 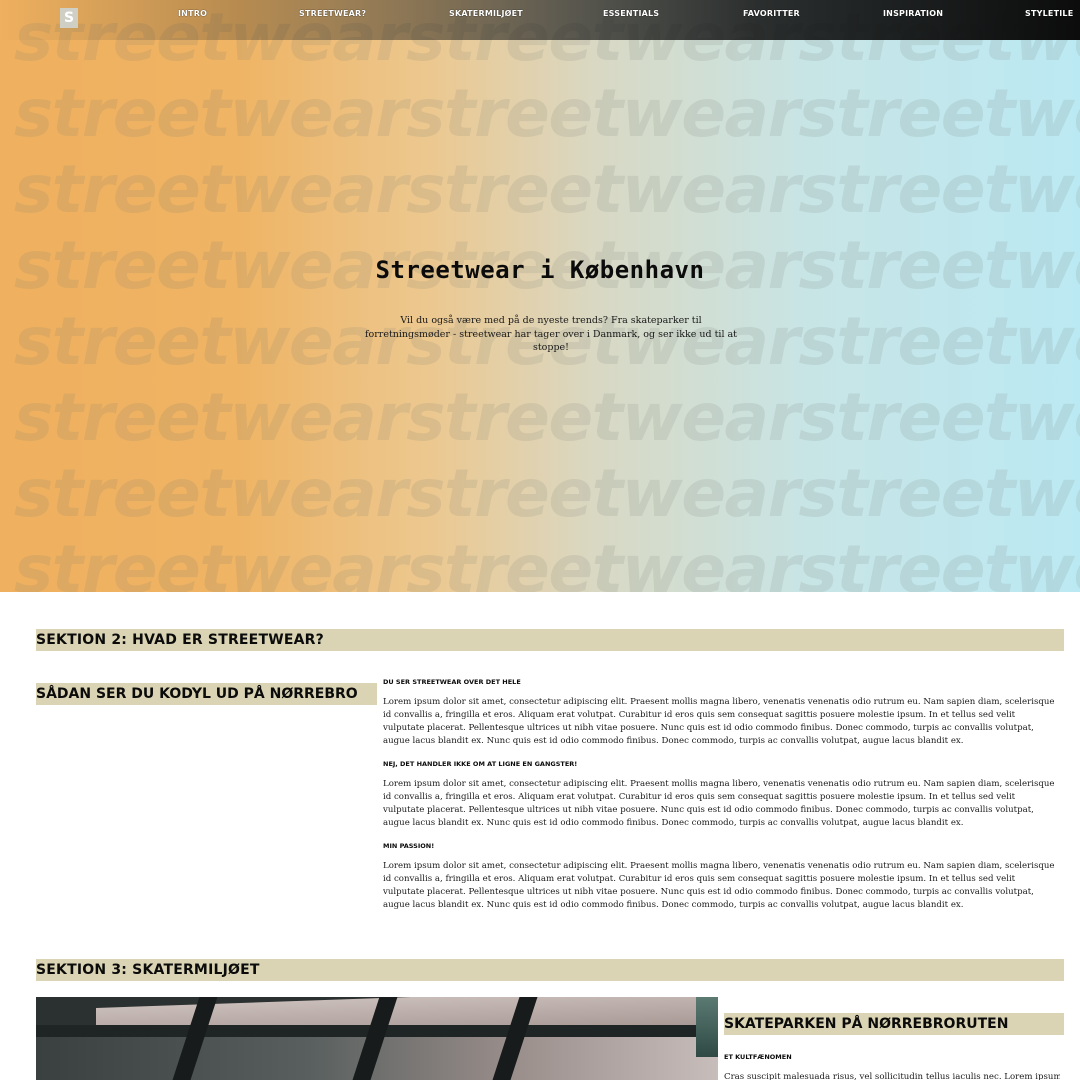 I want to click on section-2-subheader: Sådan ser du kodyl ud på Nørrebro, so click(x=206, y=694).